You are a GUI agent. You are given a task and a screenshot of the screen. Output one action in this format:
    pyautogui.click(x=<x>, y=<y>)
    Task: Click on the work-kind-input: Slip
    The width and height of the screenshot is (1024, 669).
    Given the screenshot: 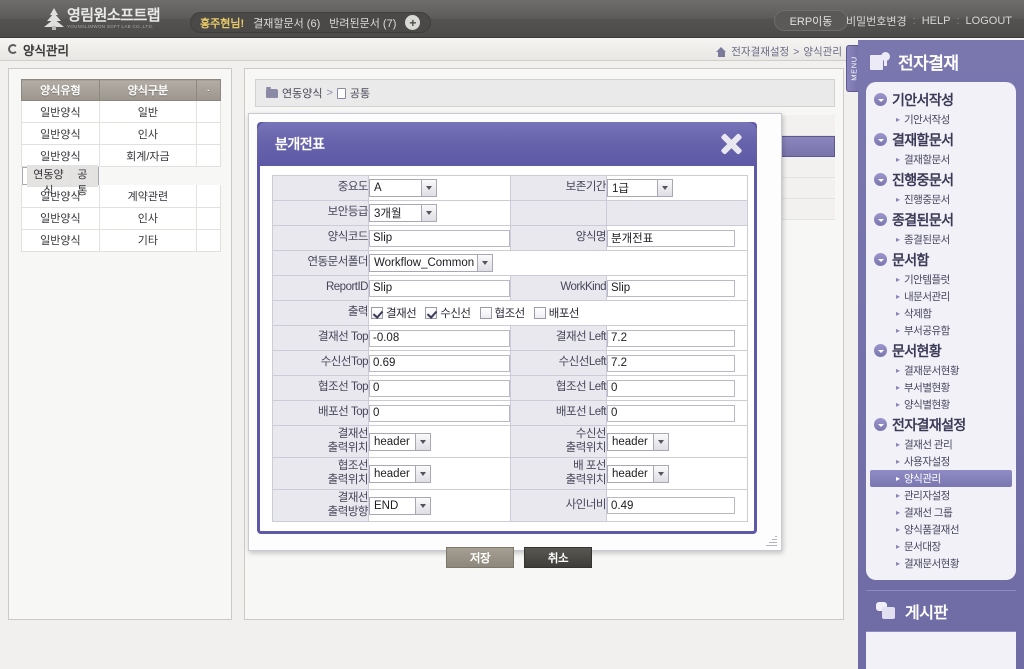 What is the action you would take?
    pyautogui.click(x=671, y=288)
    